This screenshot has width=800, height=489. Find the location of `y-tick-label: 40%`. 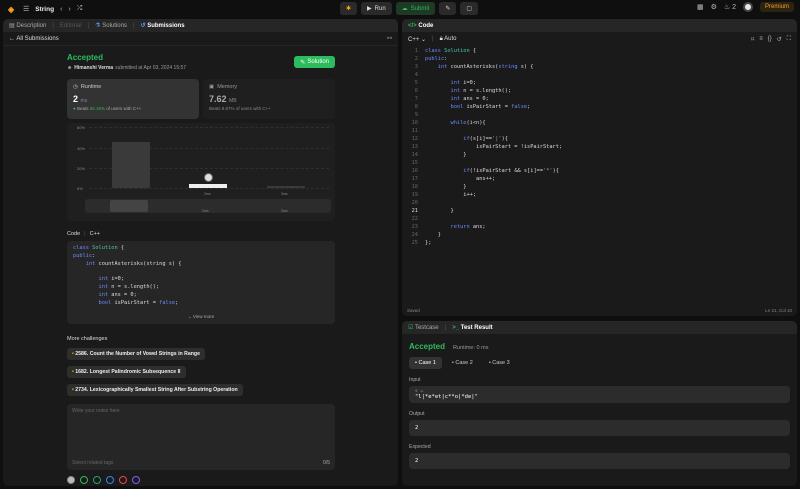

y-tick-label: 40% is located at coordinates (81, 148).